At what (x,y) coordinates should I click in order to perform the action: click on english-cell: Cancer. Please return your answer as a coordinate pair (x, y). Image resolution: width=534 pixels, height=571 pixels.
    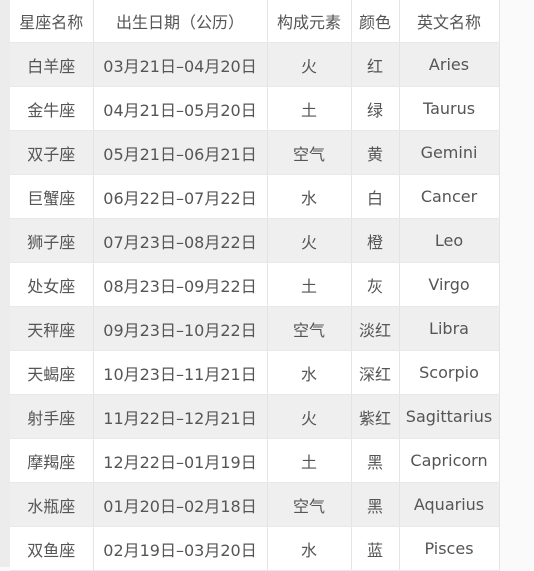
    Looking at the image, I should click on (449, 196).